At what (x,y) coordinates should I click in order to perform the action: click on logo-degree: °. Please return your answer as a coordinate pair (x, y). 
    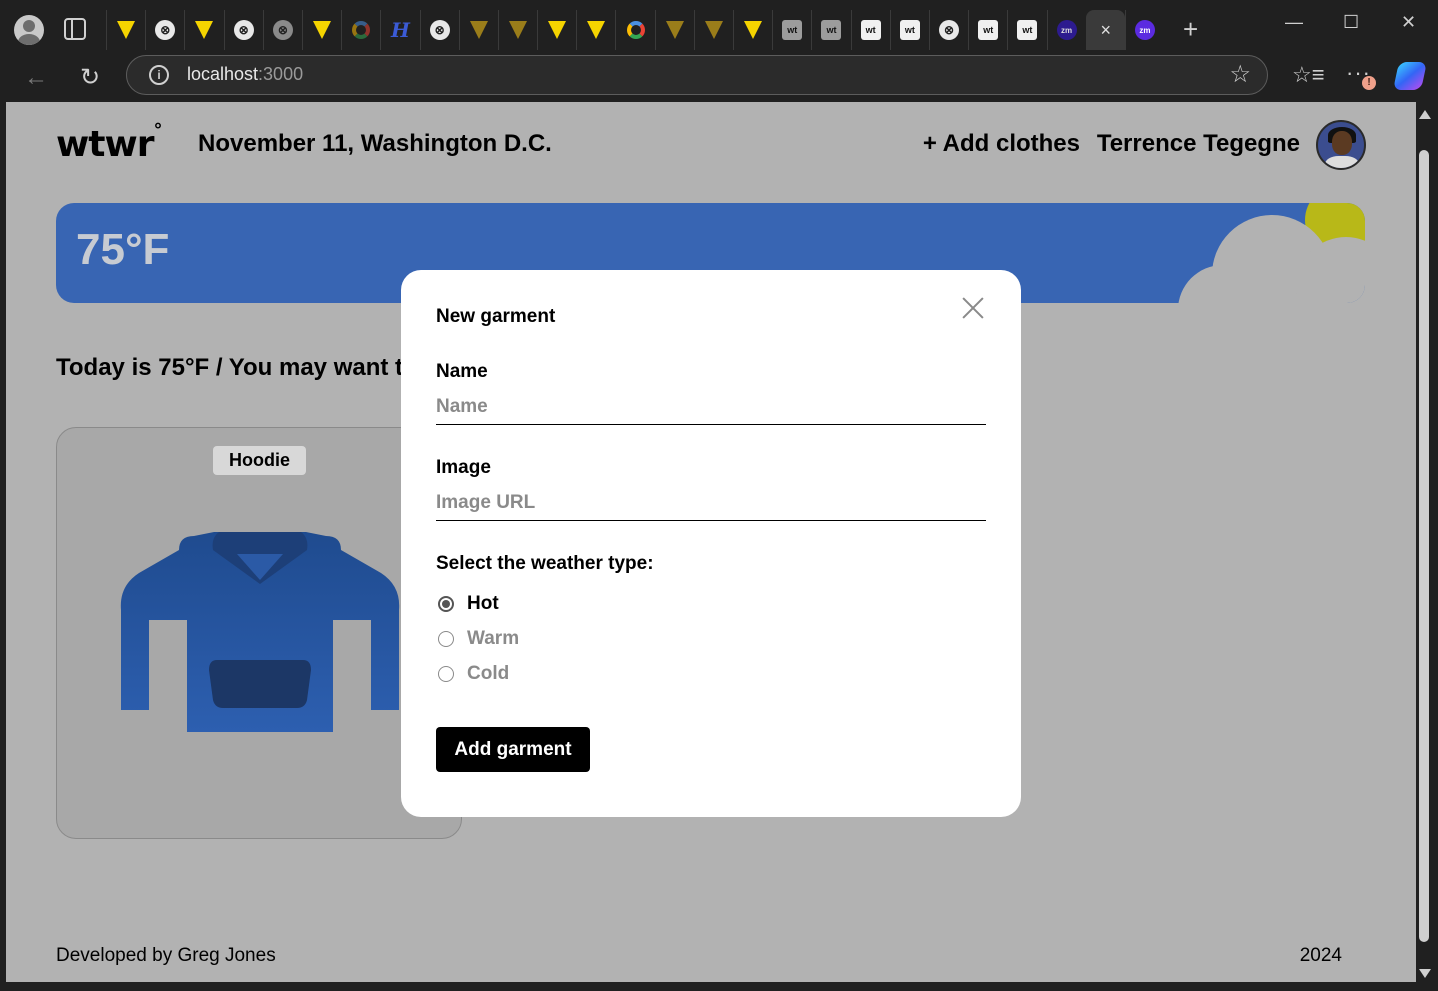
    Looking at the image, I should click on (157, 130).